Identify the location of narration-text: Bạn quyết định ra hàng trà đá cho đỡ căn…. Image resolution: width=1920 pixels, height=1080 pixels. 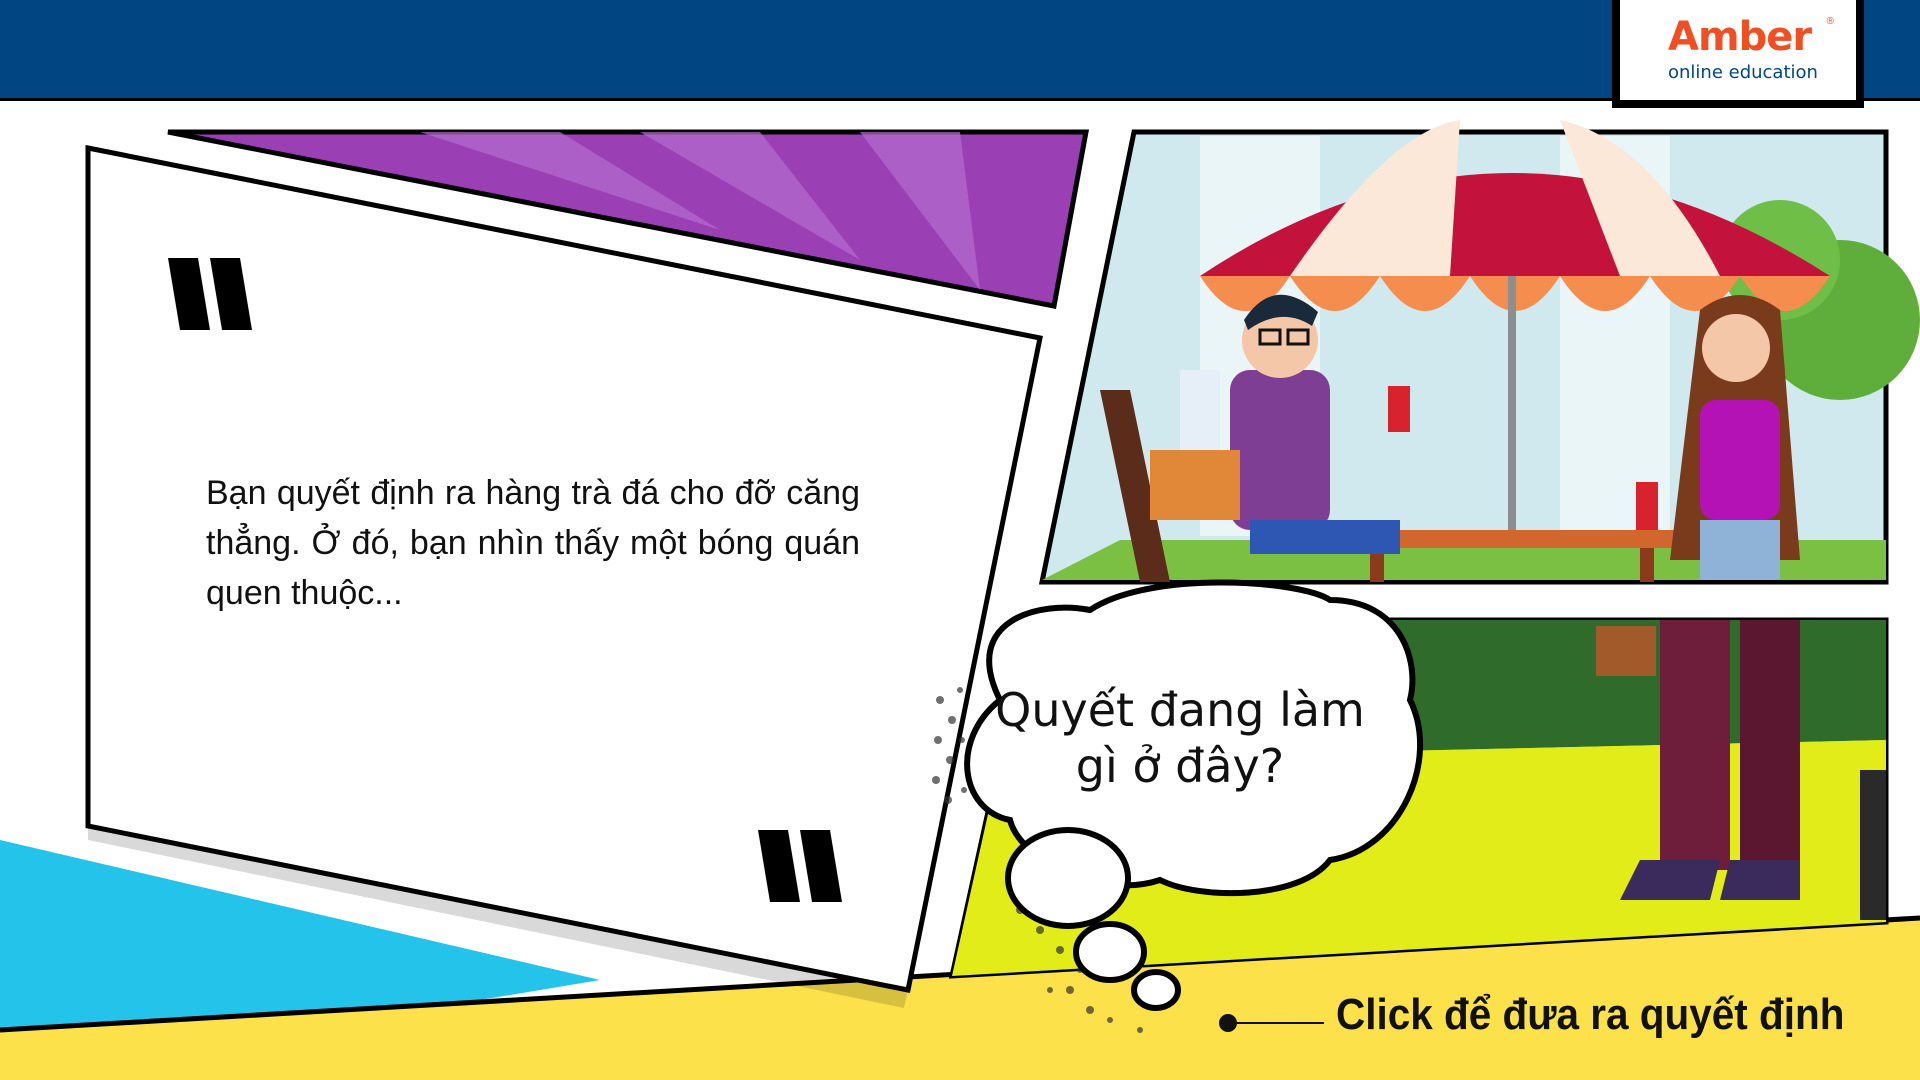
(533, 543).